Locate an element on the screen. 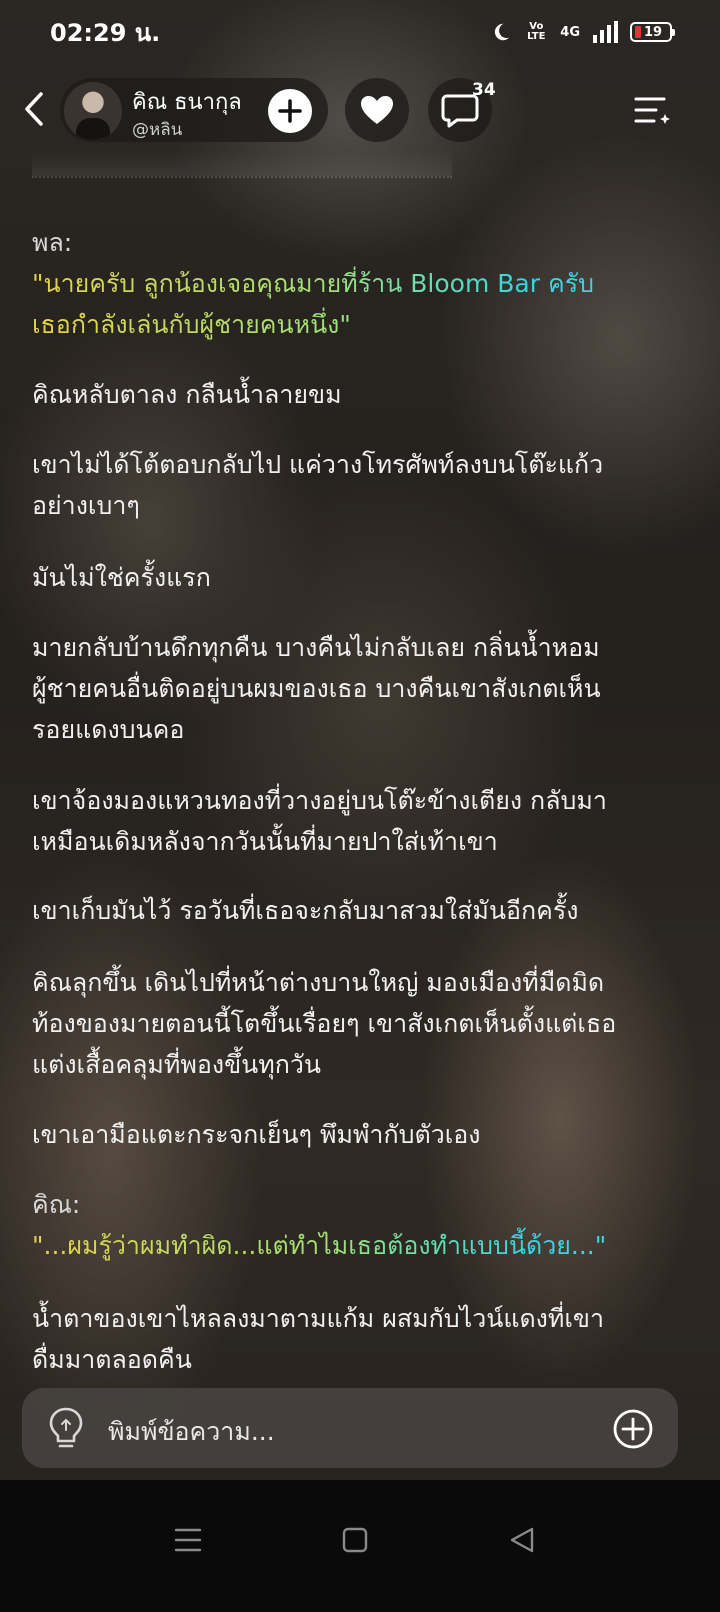  speaker-name: พล: is located at coordinates (52, 242).